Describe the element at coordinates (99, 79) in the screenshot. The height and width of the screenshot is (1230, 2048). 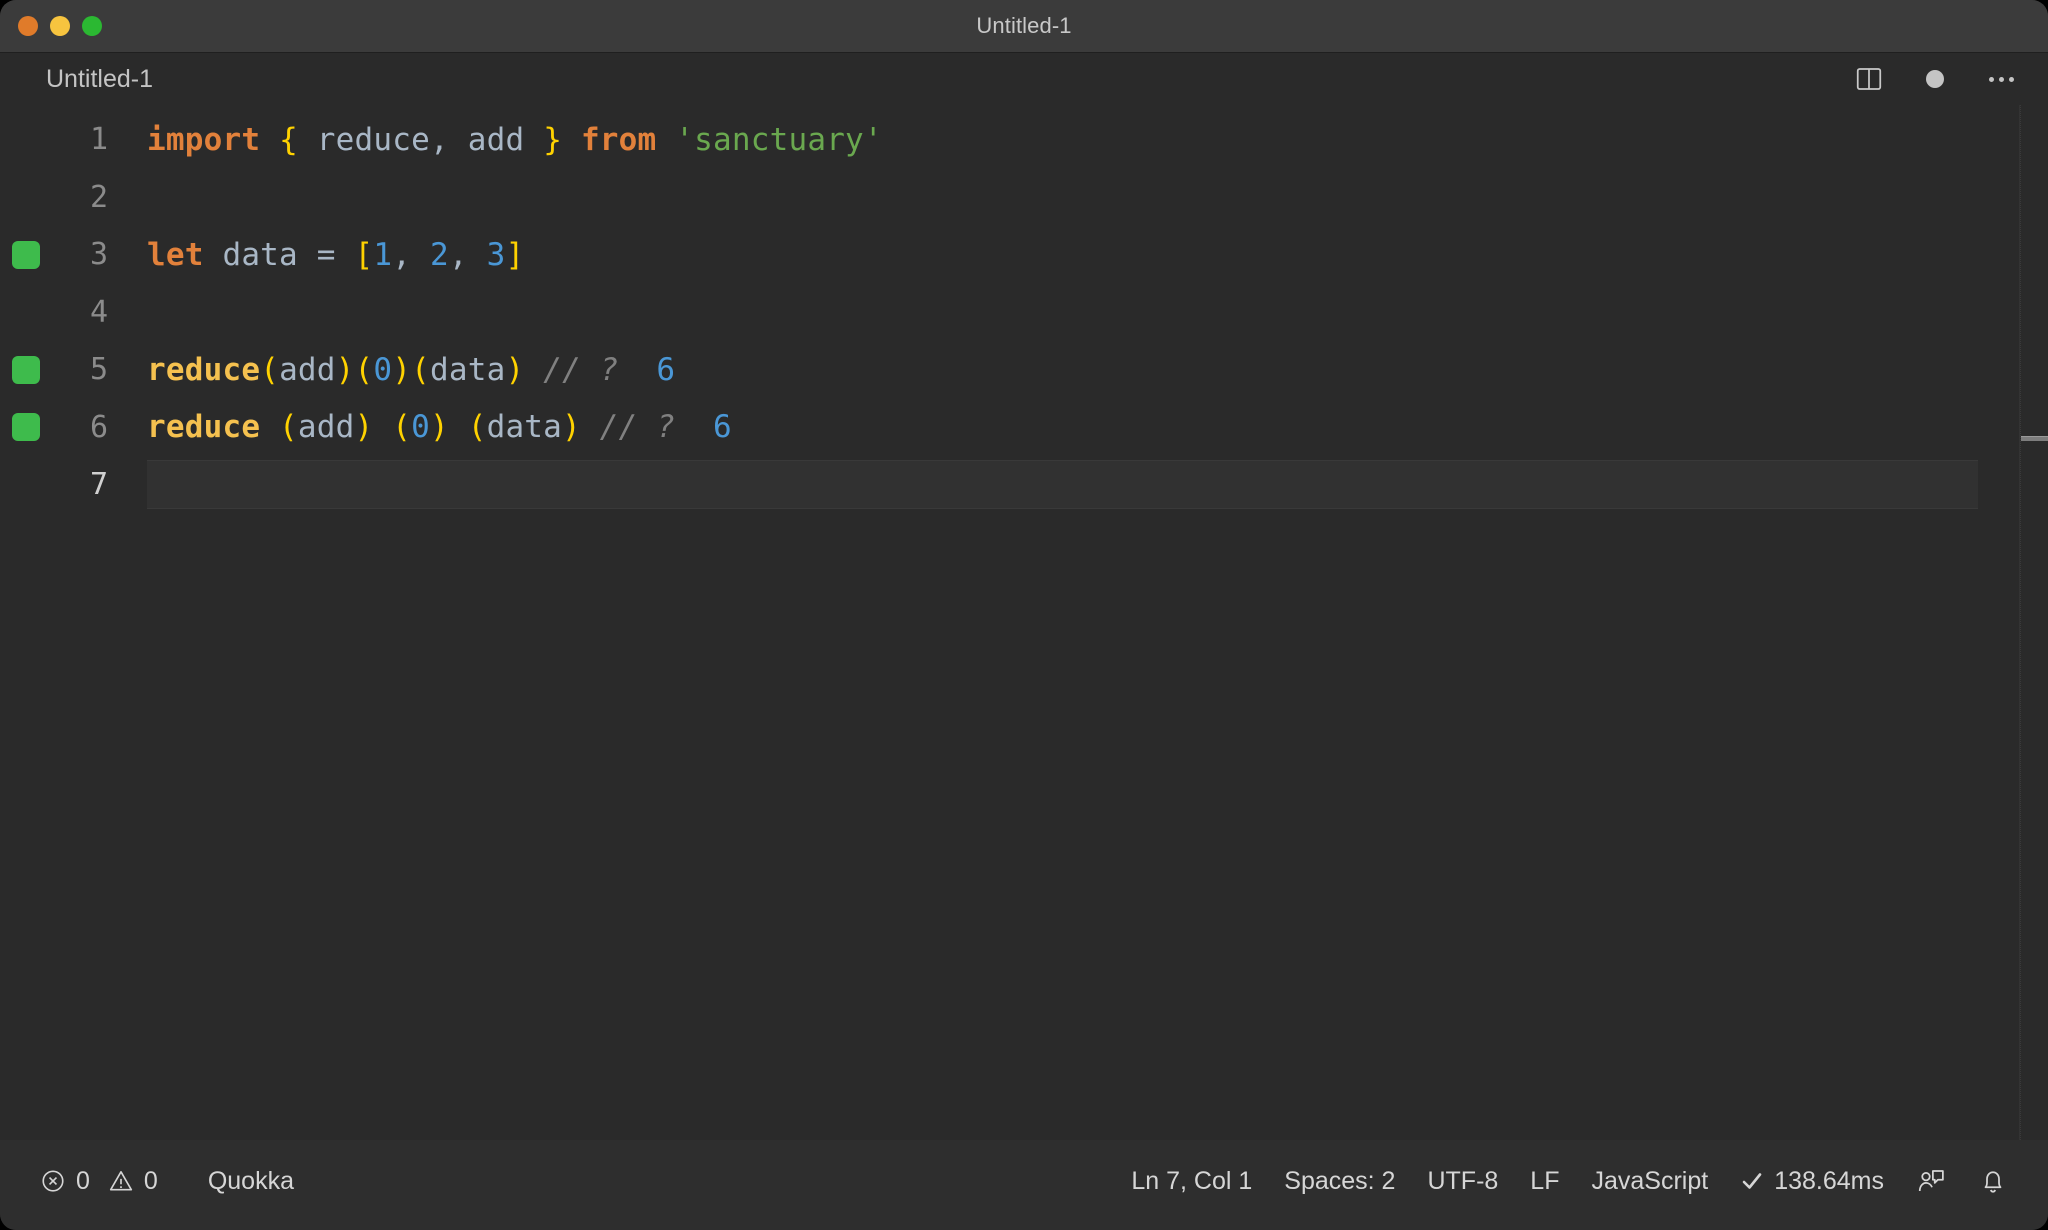
I see `tab-untitled-1: Untitled-1` at that location.